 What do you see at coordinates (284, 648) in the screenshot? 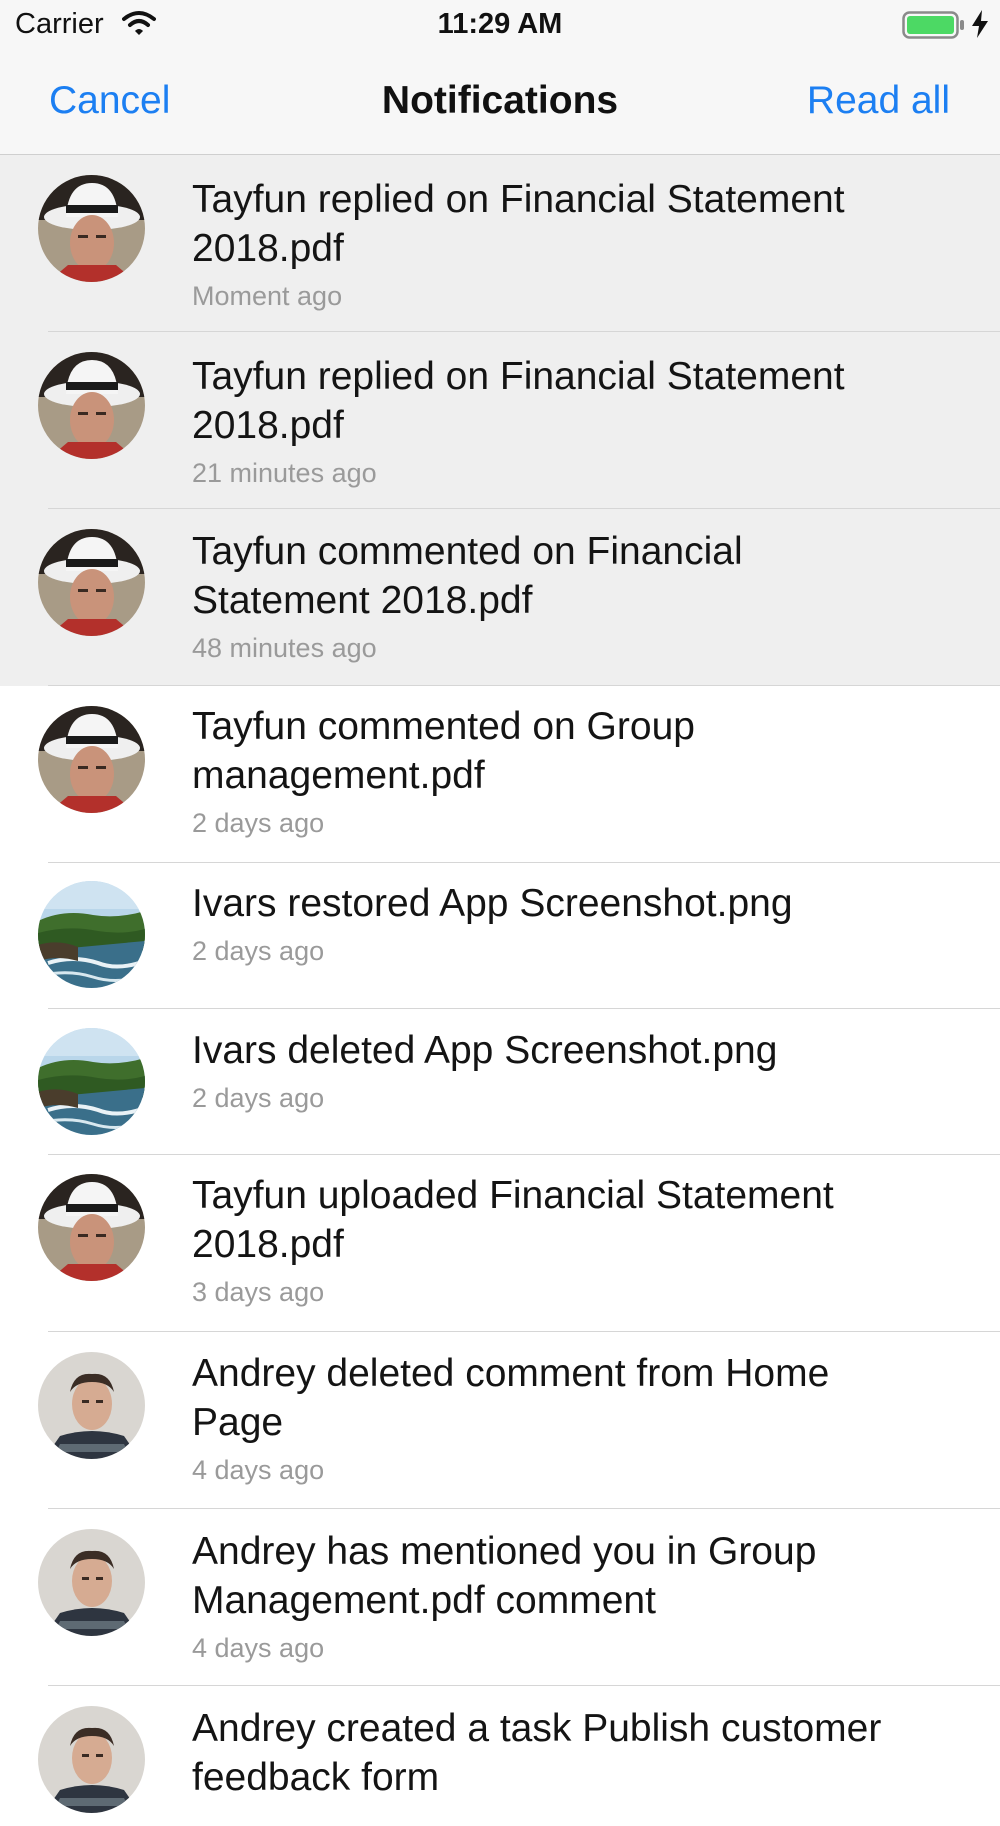
I see `notification-time: 48 minutes ago` at bounding box center [284, 648].